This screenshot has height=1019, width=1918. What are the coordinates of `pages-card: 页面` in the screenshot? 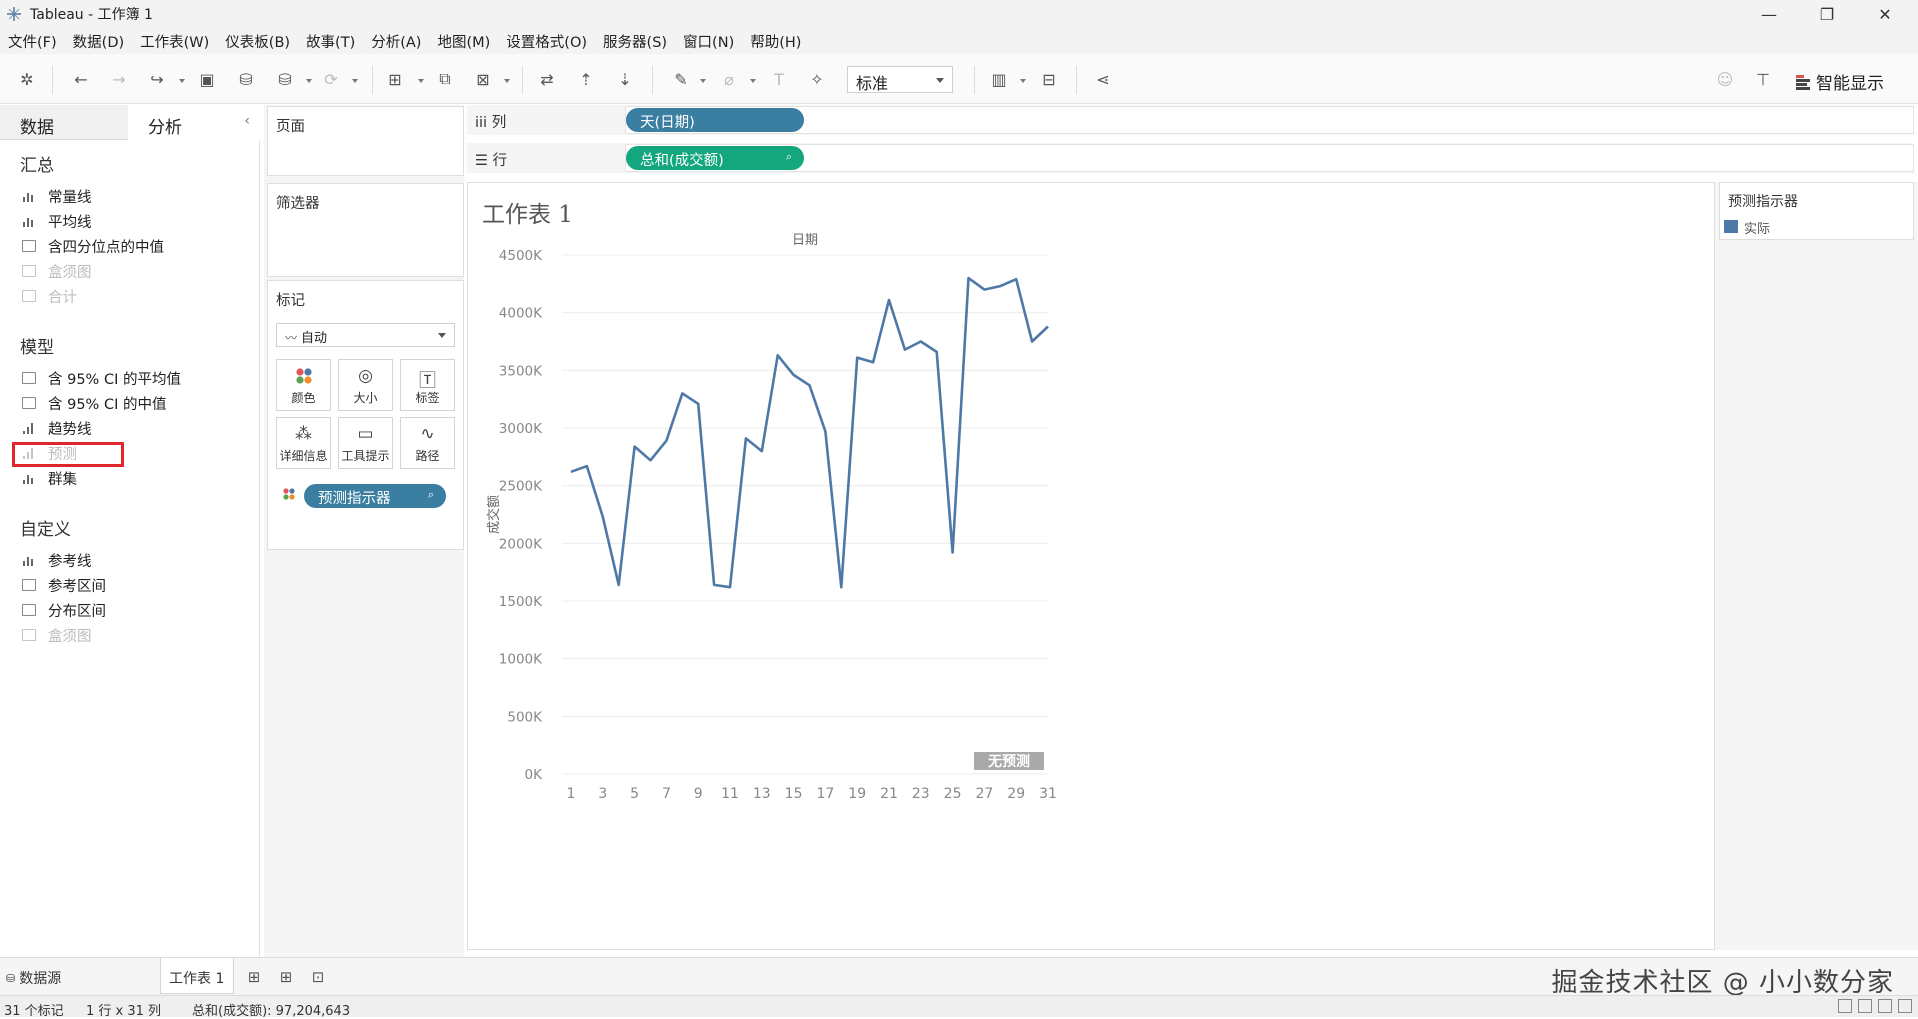 It's located at (365, 141).